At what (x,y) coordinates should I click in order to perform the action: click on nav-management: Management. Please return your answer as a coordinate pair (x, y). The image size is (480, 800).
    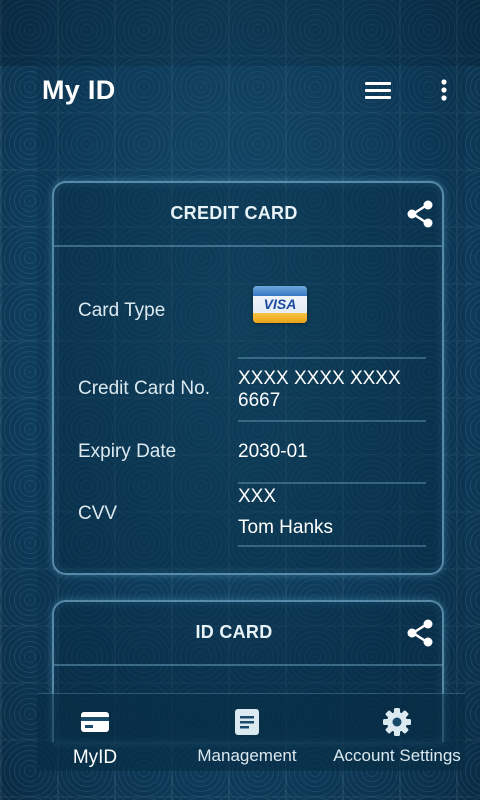
    Looking at the image, I should click on (247, 732).